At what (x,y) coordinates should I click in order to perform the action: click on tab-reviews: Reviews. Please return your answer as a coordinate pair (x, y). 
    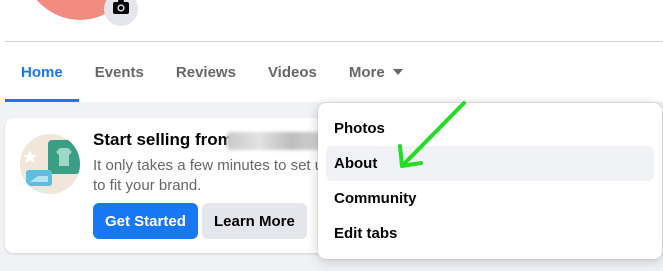
    Looking at the image, I should click on (206, 72).